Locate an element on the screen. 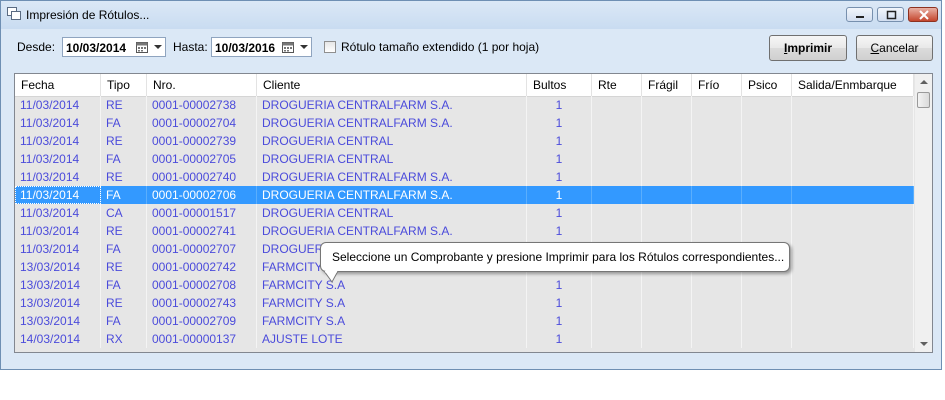  desde-date-picker: 10/03/2014 is located at coordinates (114, 47).